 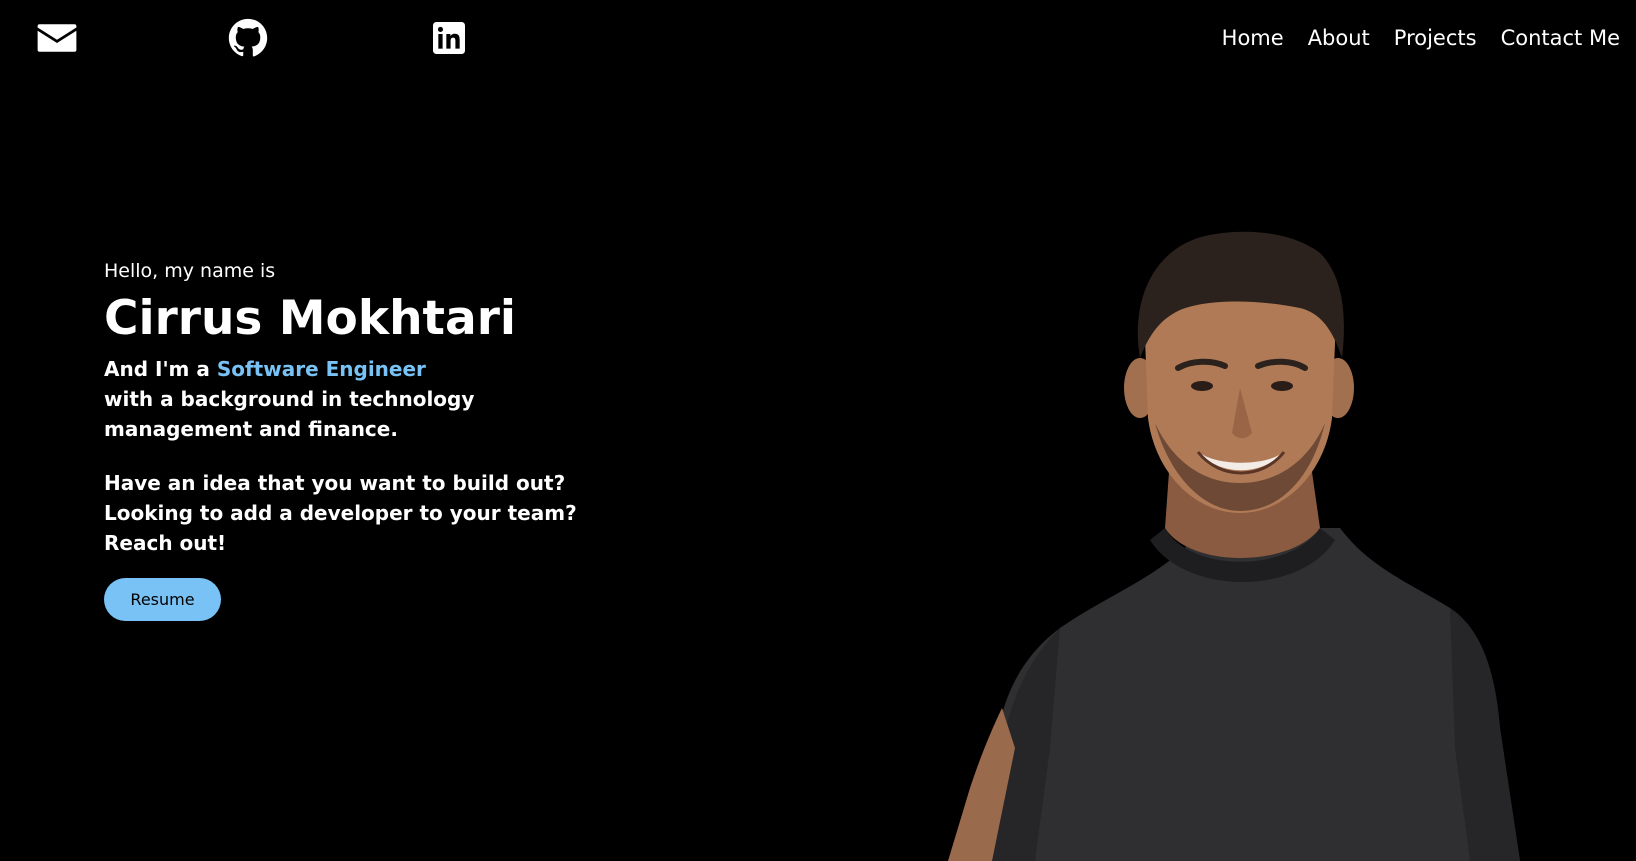 I want to click on github-icon, so click(x=248, y=37).